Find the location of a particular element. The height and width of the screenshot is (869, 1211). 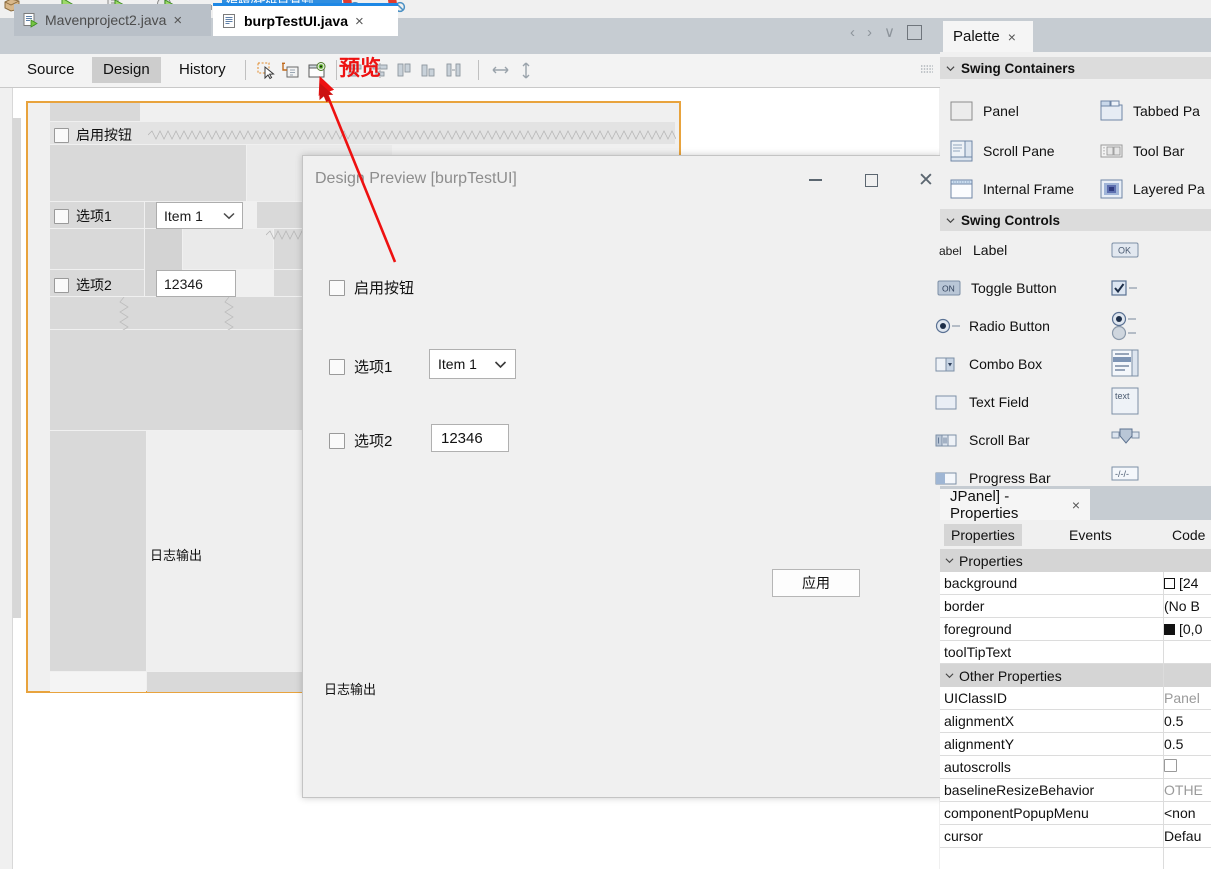

palette-item-label: abel Label is located at coordinates (972, 250).